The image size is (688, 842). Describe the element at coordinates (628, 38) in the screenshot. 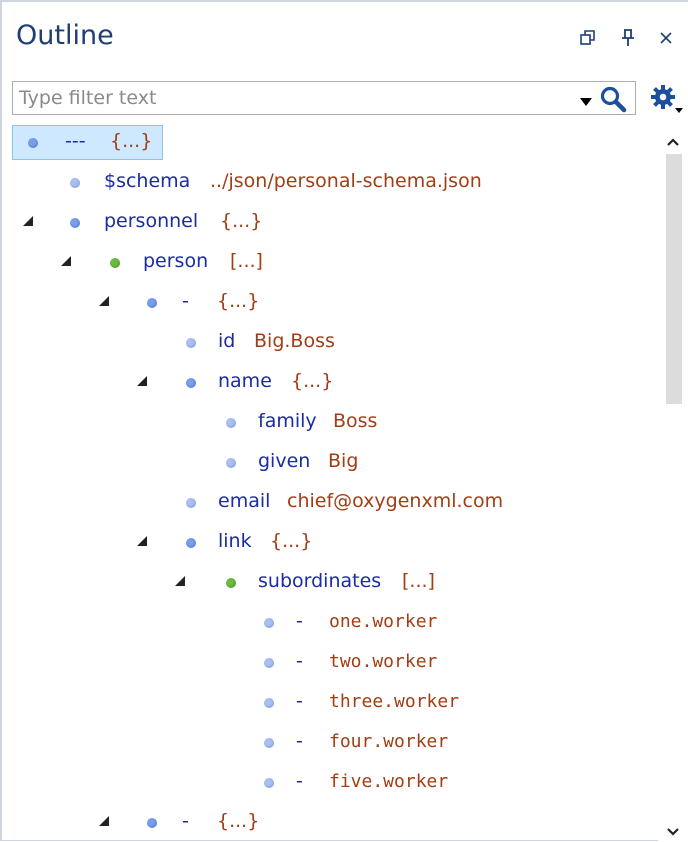

I see `pin-icon` at that location.